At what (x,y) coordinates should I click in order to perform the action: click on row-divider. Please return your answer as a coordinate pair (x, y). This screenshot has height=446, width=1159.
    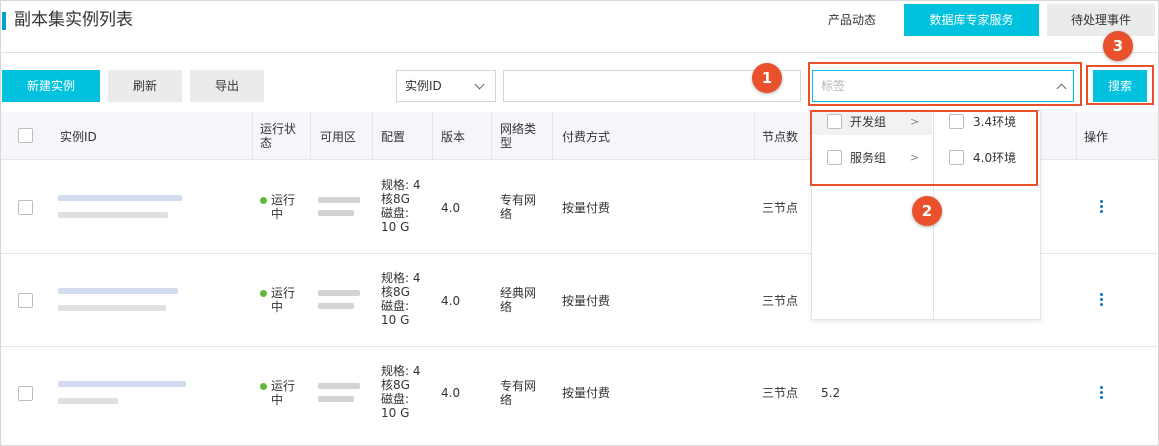
    Looking at the image, I should click on (579, 346).